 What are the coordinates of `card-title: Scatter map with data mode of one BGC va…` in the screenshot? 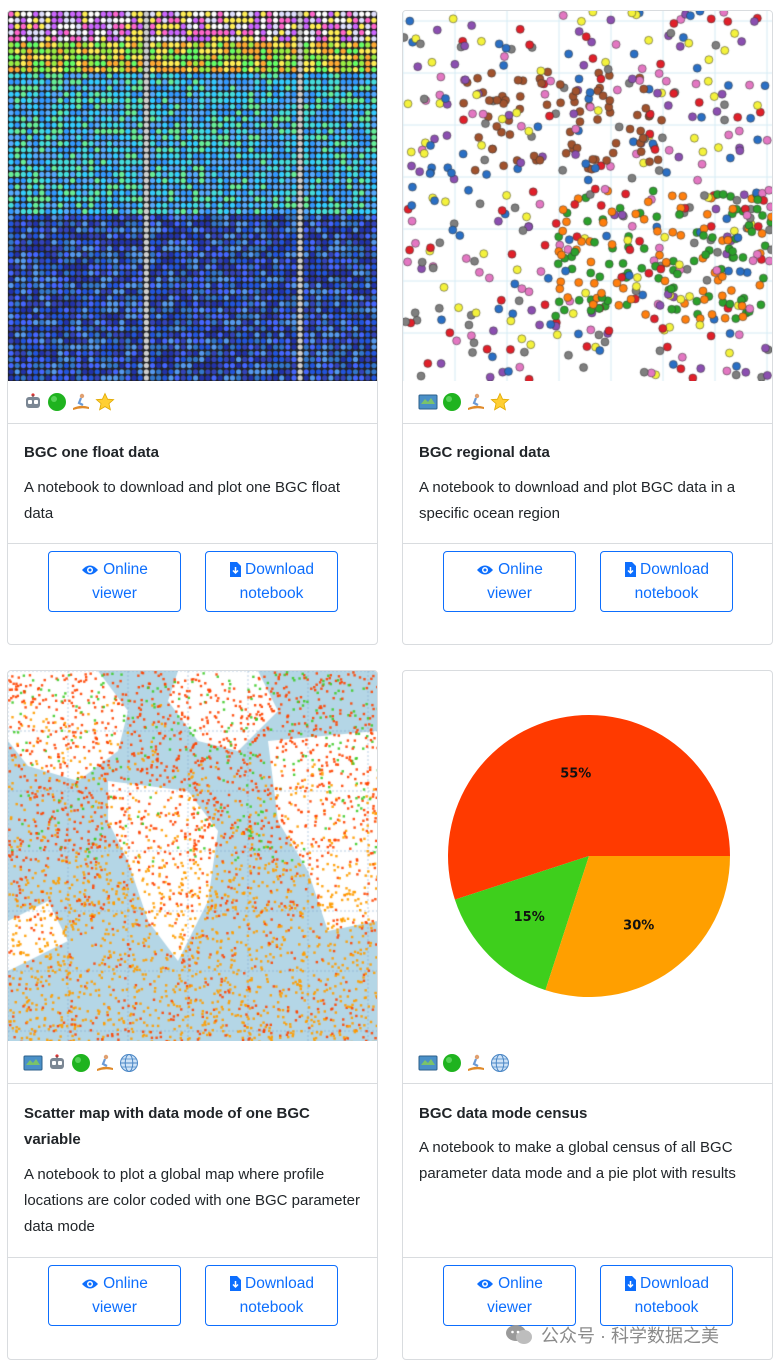 It's located at (167, 1126).